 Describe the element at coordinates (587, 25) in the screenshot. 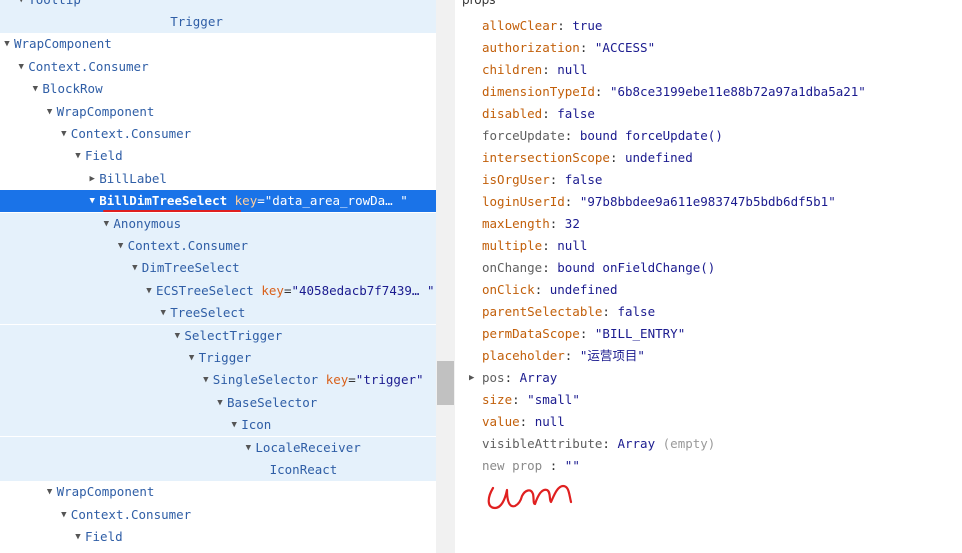

I see `prop-value: true` at that location.